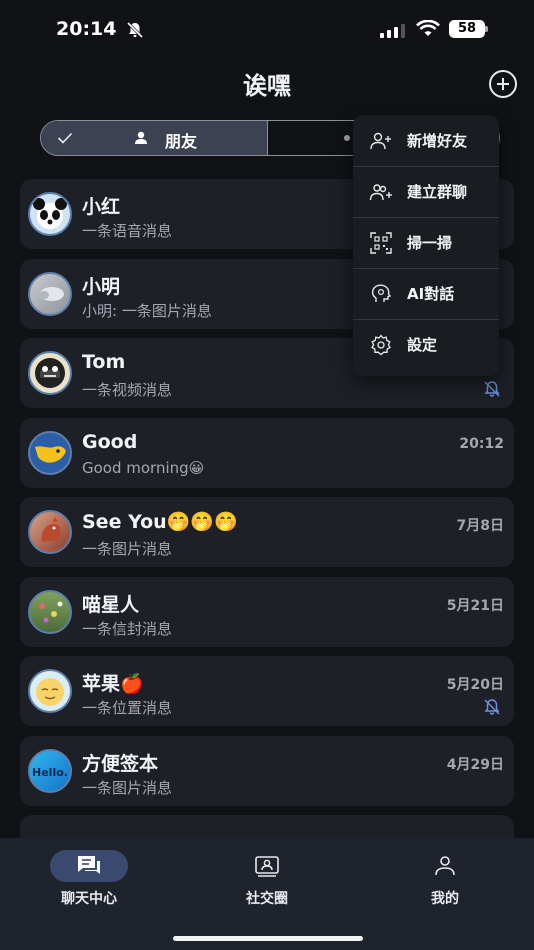  I want to click on checkmark-icon, so click(65, 138).